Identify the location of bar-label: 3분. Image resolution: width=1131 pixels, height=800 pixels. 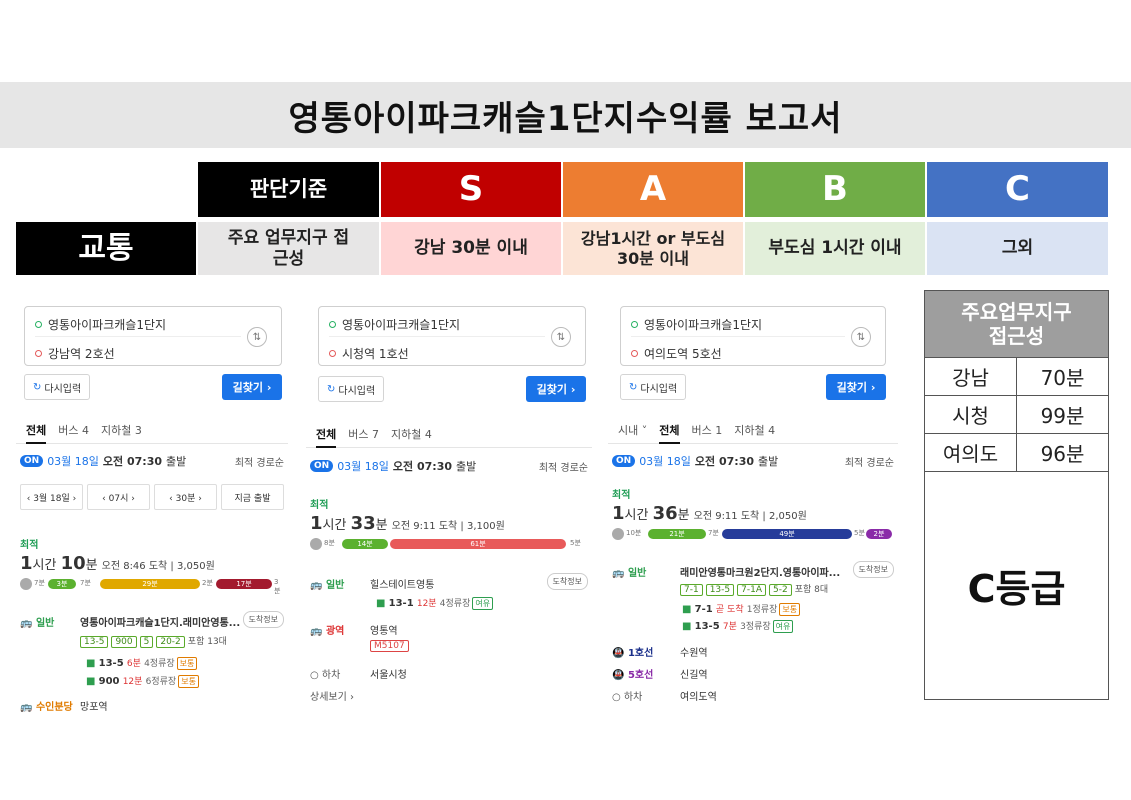
(277, 586).